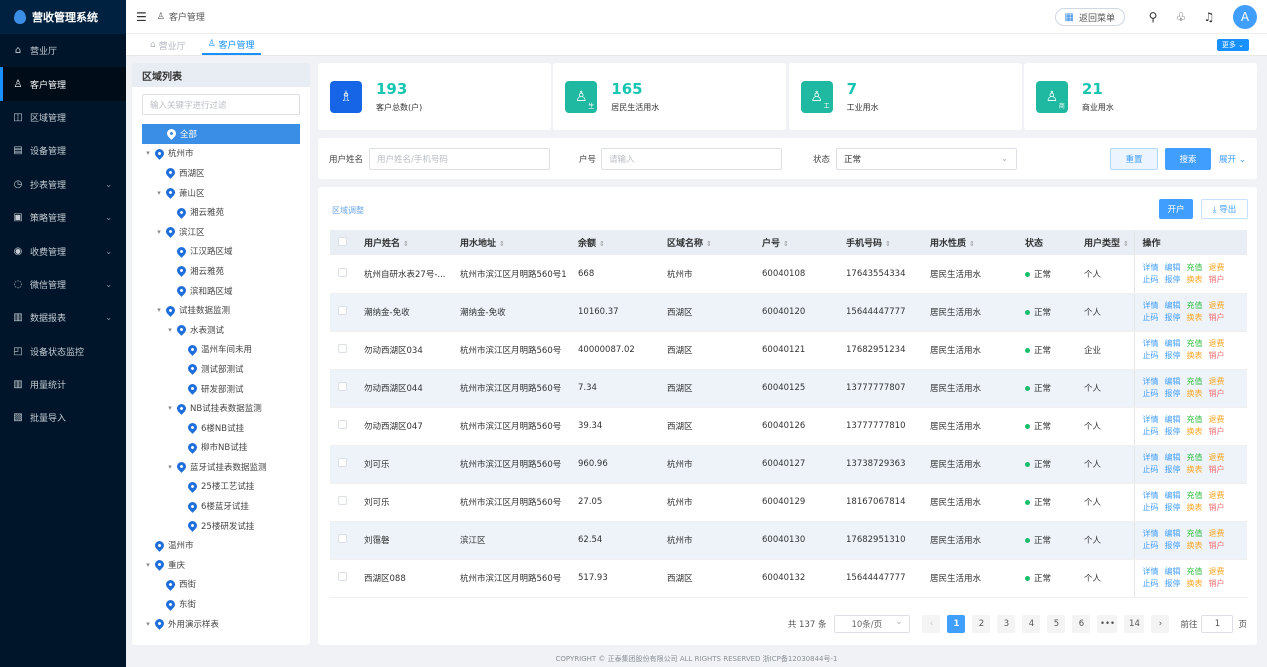 The image size is (1267, 667). Describe the element at coordinates (221, 624) in the screenshot. I see `tree-node: ▾ 外用演示样表` at that location.